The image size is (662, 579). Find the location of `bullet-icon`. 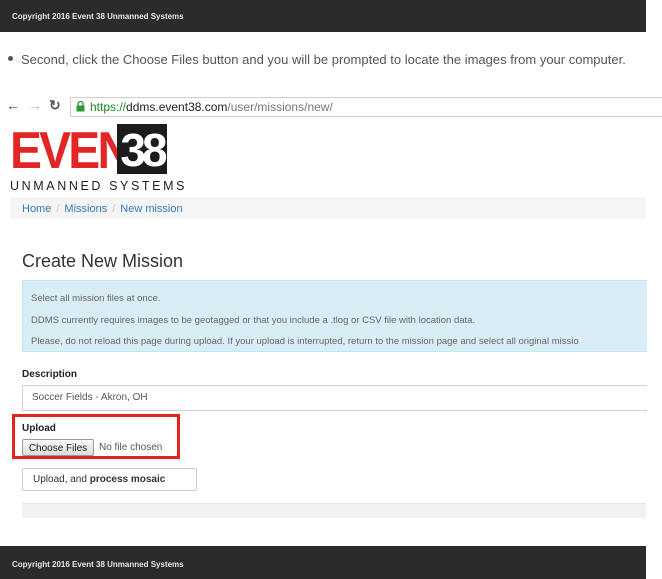

bullet-icon is located at coordinates (10, 59).